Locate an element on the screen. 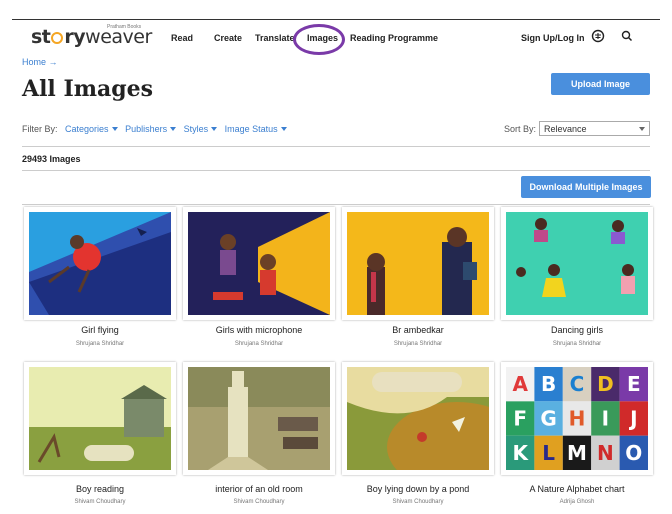 The height and width of the screenshot is (514, 672). sort-label: Sort By: is located at coordinates (520, 129).